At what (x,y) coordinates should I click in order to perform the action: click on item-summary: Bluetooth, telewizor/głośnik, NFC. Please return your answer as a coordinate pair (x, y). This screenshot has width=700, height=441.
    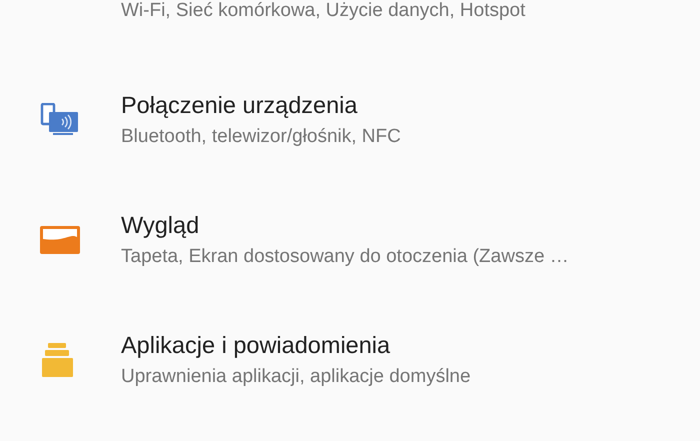
    Looking at the image, I should click on (261, 137).